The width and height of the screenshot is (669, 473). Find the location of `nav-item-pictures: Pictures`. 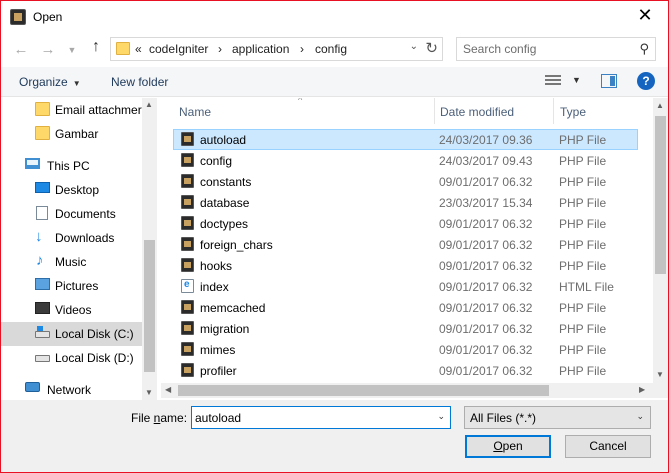

nav-item-pictures: Pictures is located at coordinates (71, 286).